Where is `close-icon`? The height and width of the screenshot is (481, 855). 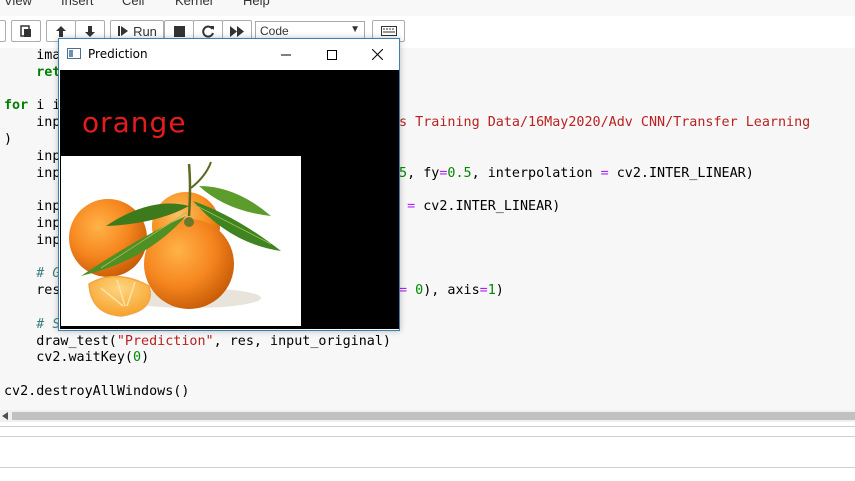 close-icon is located at coordinates (377, 54).